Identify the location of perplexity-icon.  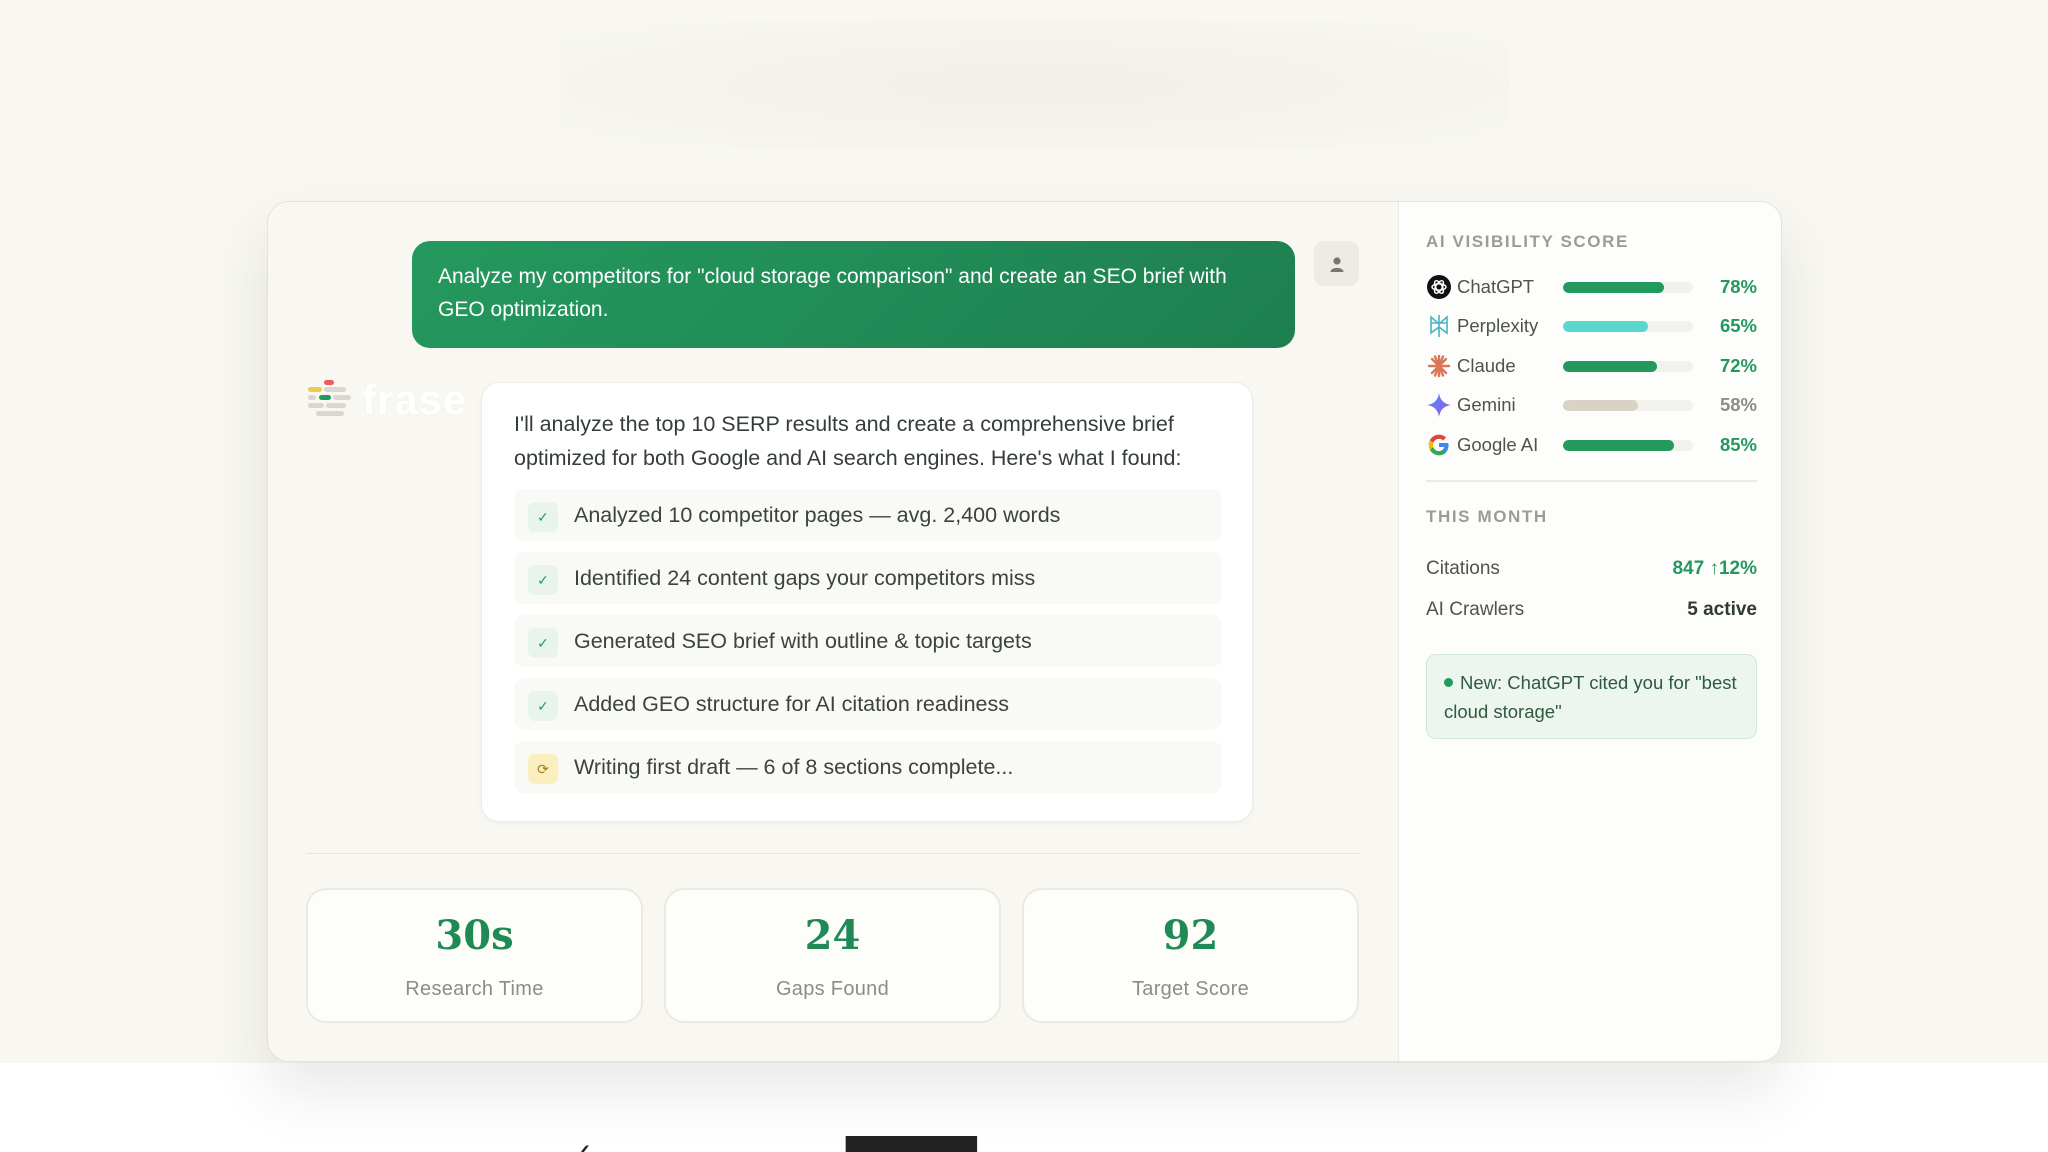
(1439, 326).